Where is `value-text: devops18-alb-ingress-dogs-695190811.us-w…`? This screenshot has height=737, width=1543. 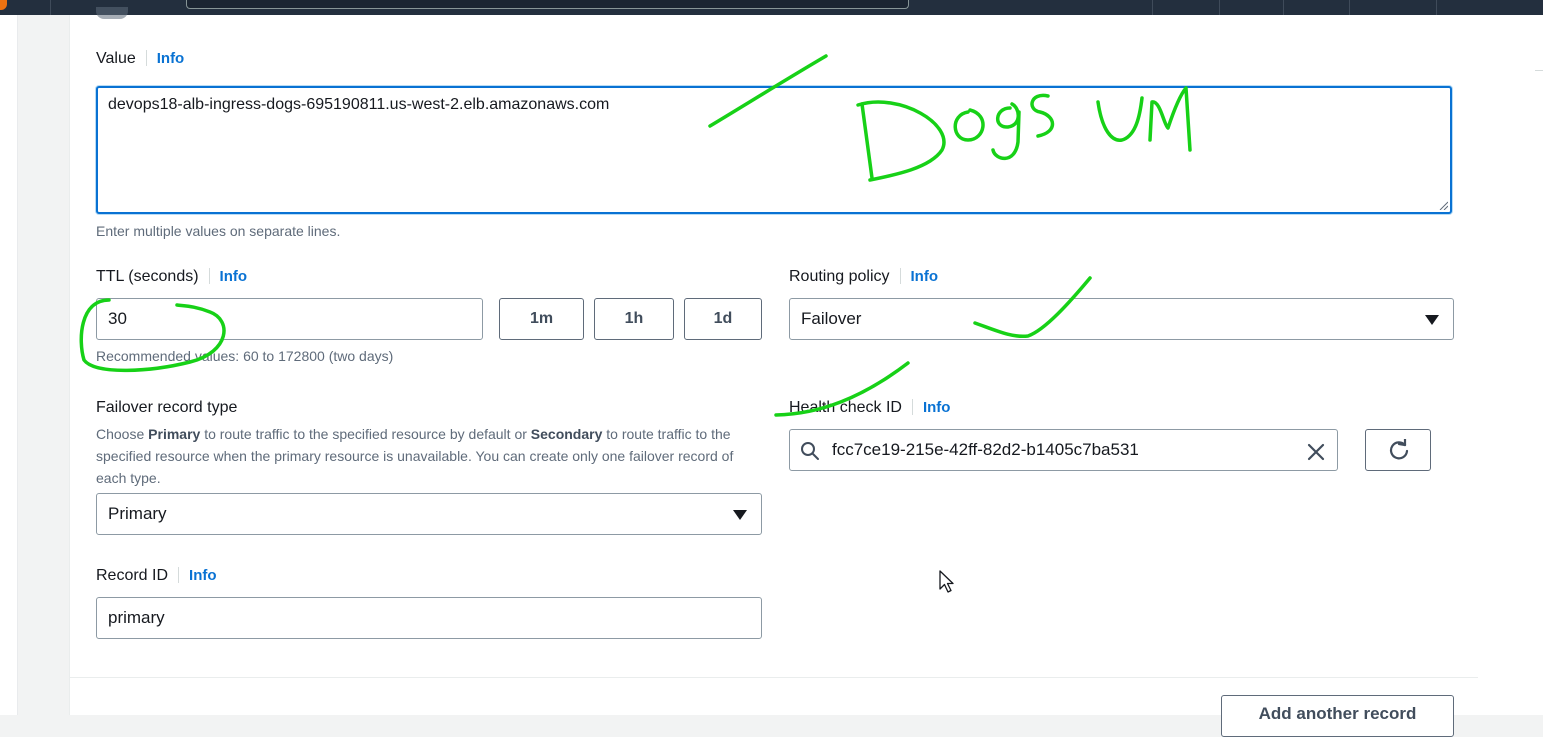 value-text: devops18-alb-ingress-dogs-695190811.us-w… is located at coordinates (359, 104).